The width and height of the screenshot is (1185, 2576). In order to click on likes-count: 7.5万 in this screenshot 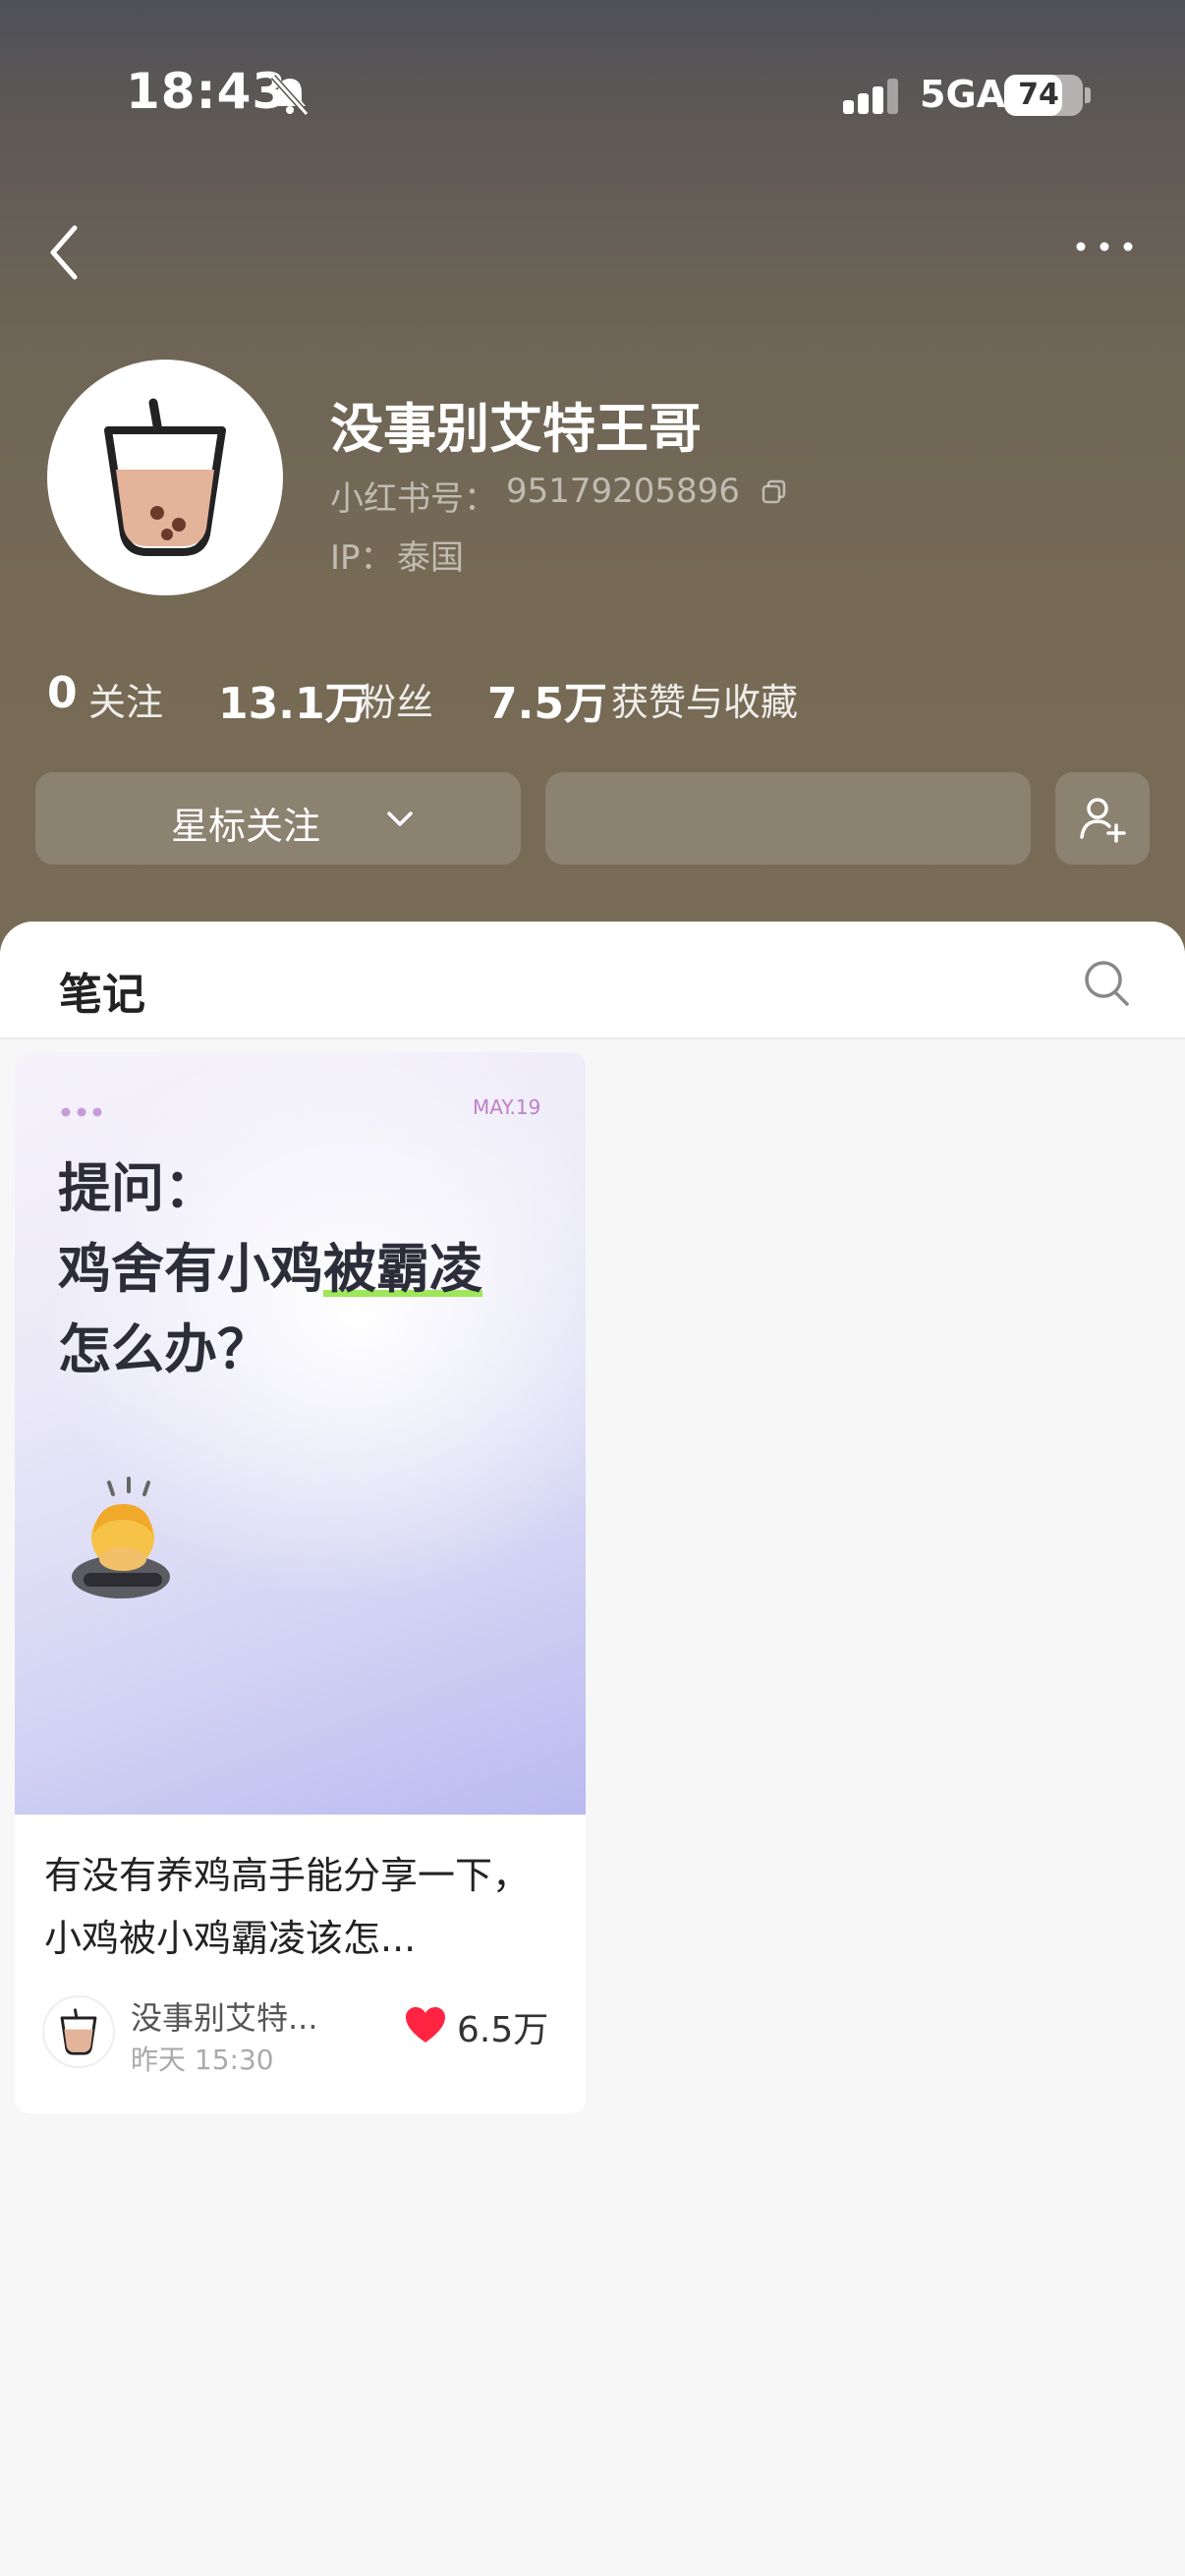, I will do `click(547, 699)`.